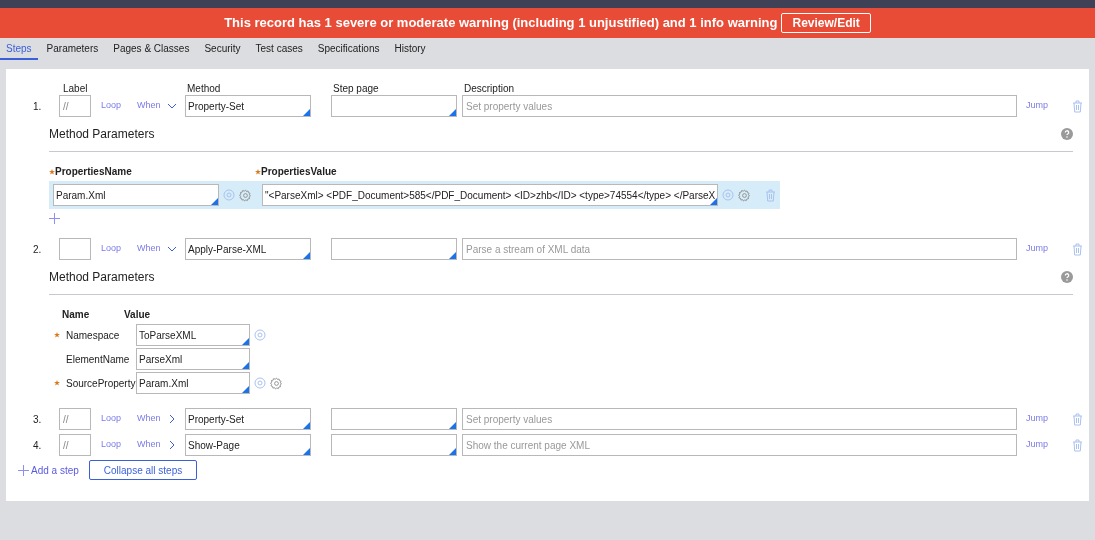 The height and width of the screenshot is (540, 1095). Describe the element at coordinates (739, 249) in the screenshot. I see `description-field: Parse a stream of XML data` at that location.